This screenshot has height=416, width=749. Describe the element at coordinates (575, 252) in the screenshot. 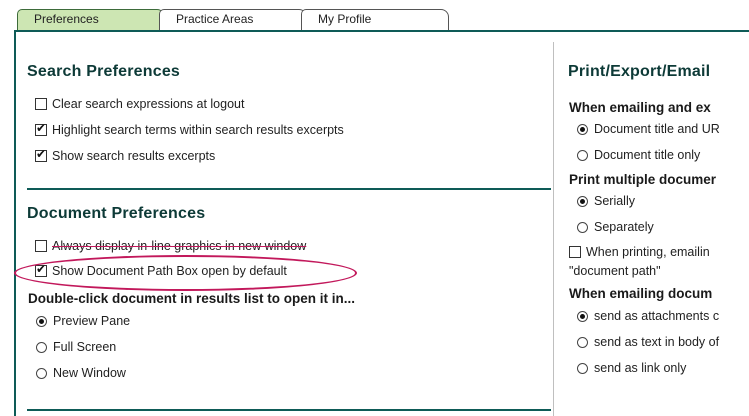

I see `when-printing-checkbox` at that location.